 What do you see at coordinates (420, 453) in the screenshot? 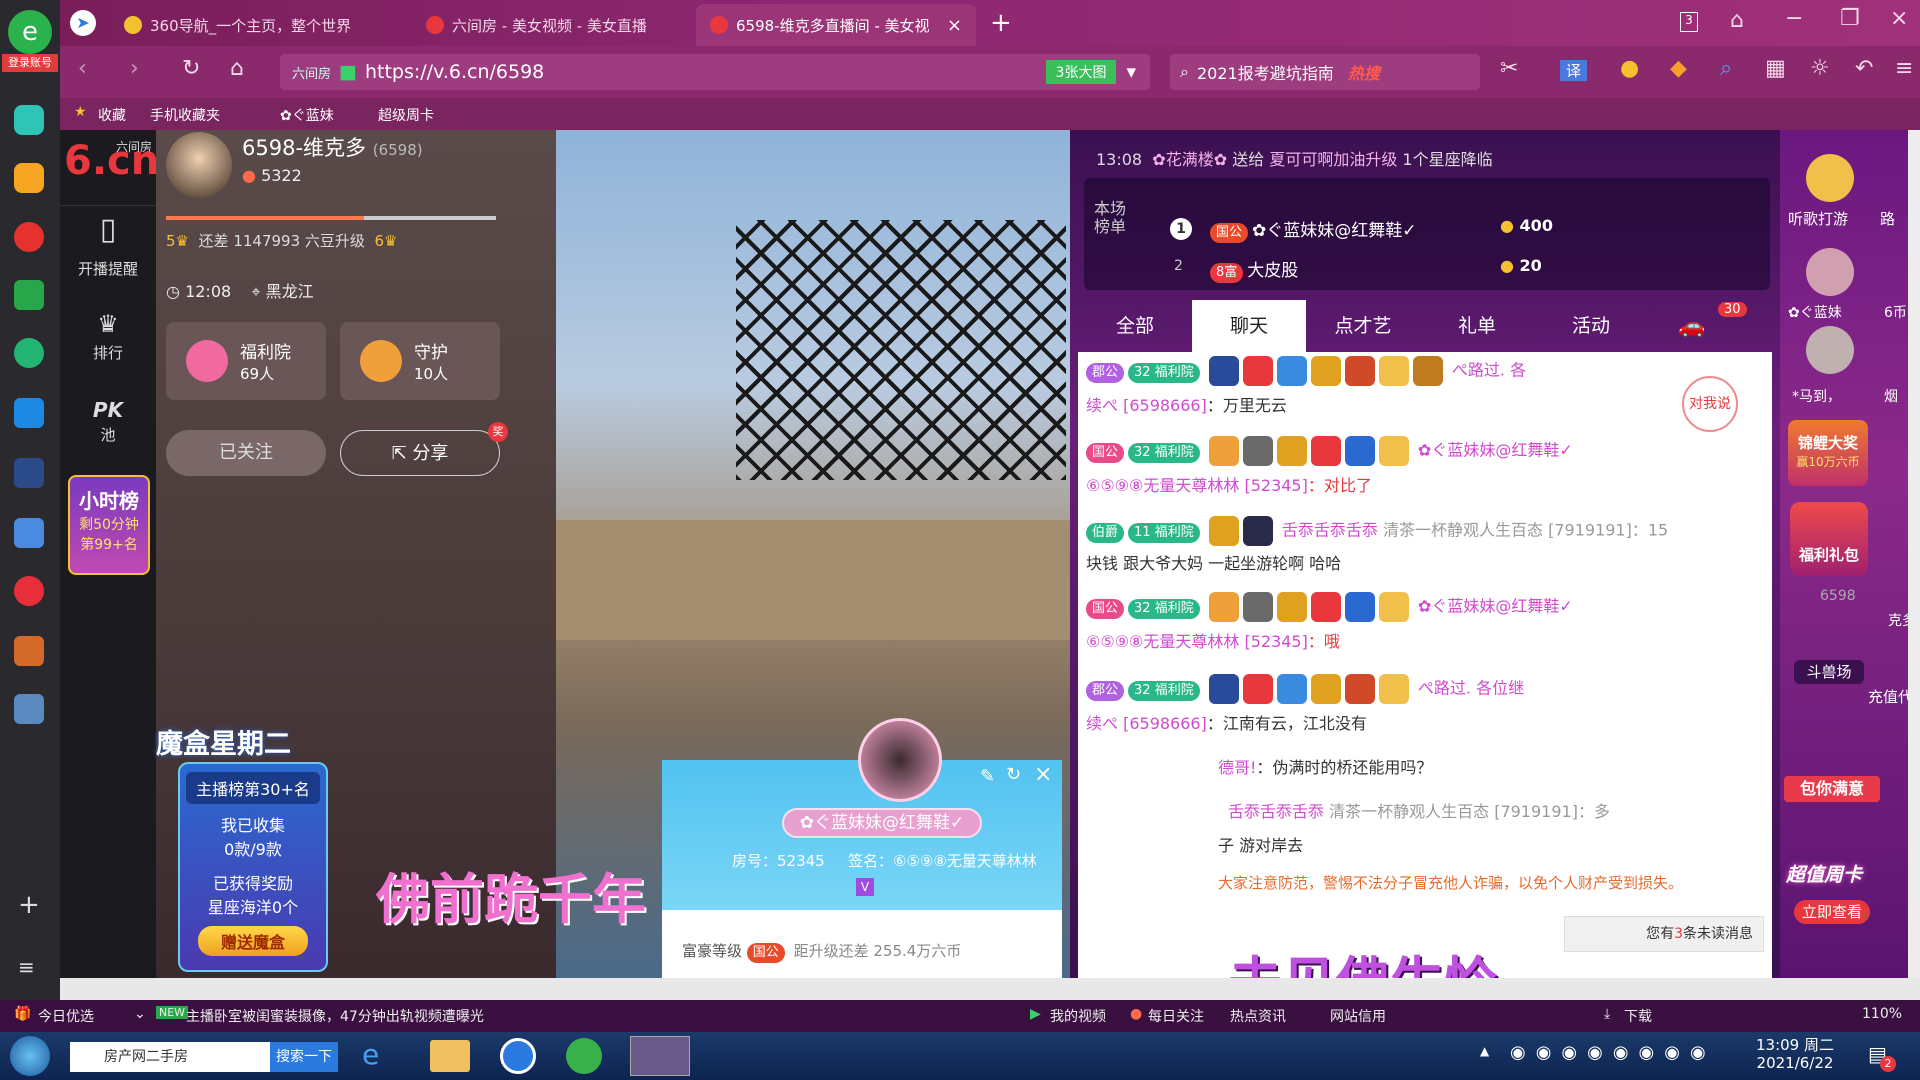
I see `share-button: ⇱ 分享` at bounding box center [420, 453].